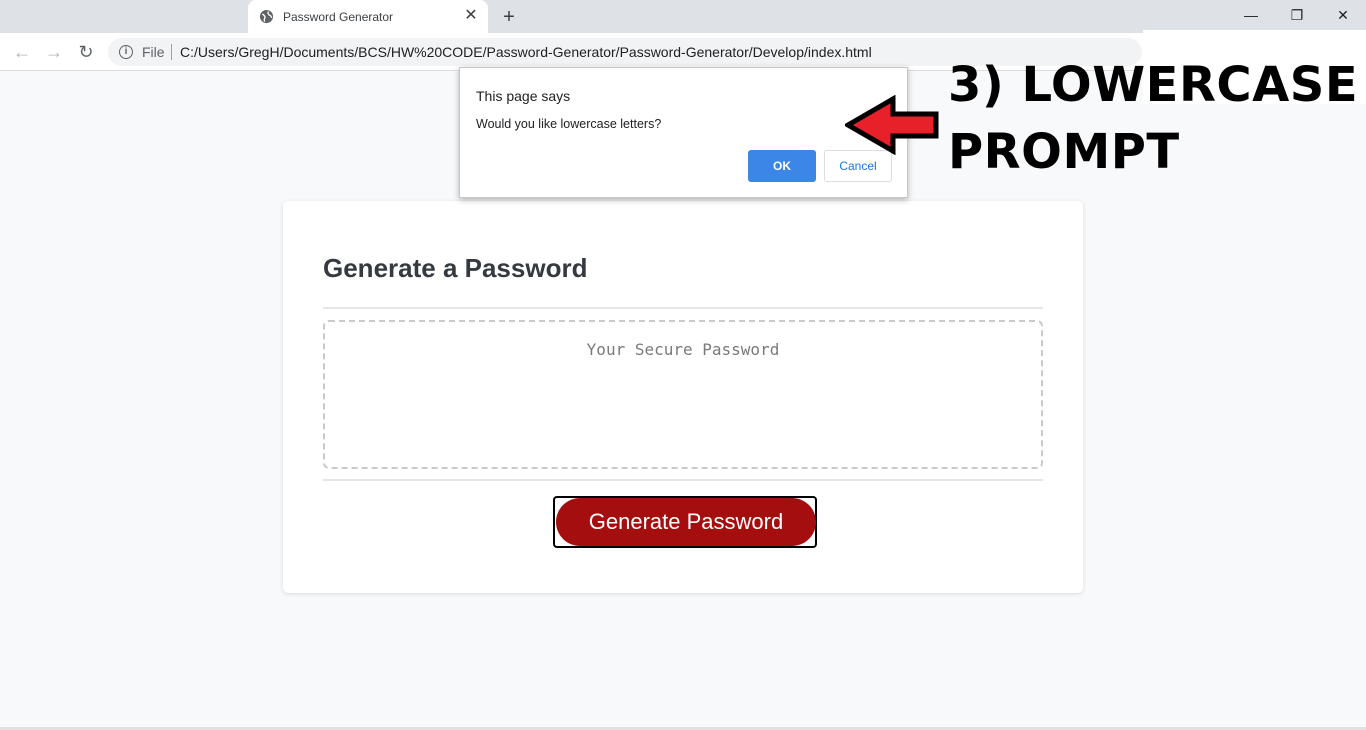  I want to click on forward-arrow-icon: →, so click(54, 52).